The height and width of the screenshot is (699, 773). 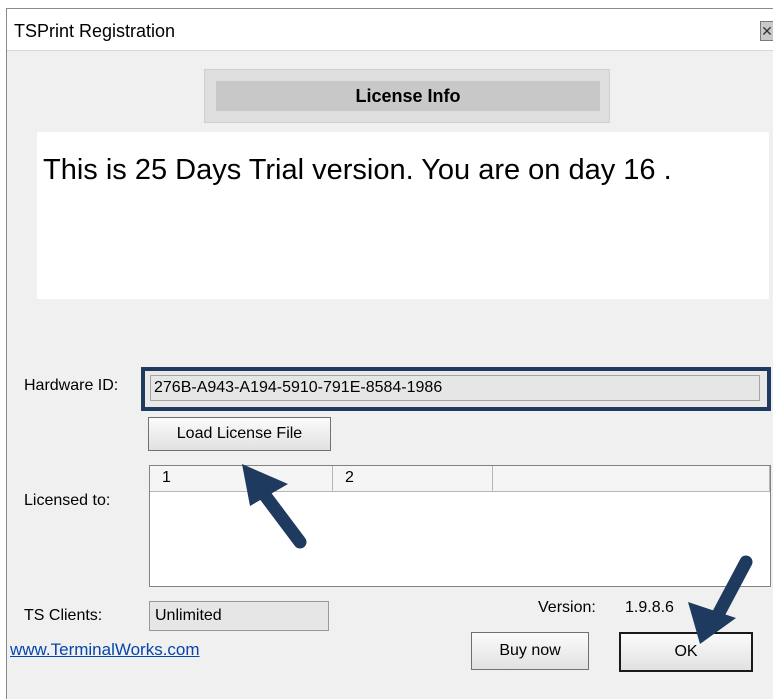 What do you see at coordinates (239, 434) in the screenshot?
I see `load-license-file-button: Load License File` at bounding box center [239, 434].